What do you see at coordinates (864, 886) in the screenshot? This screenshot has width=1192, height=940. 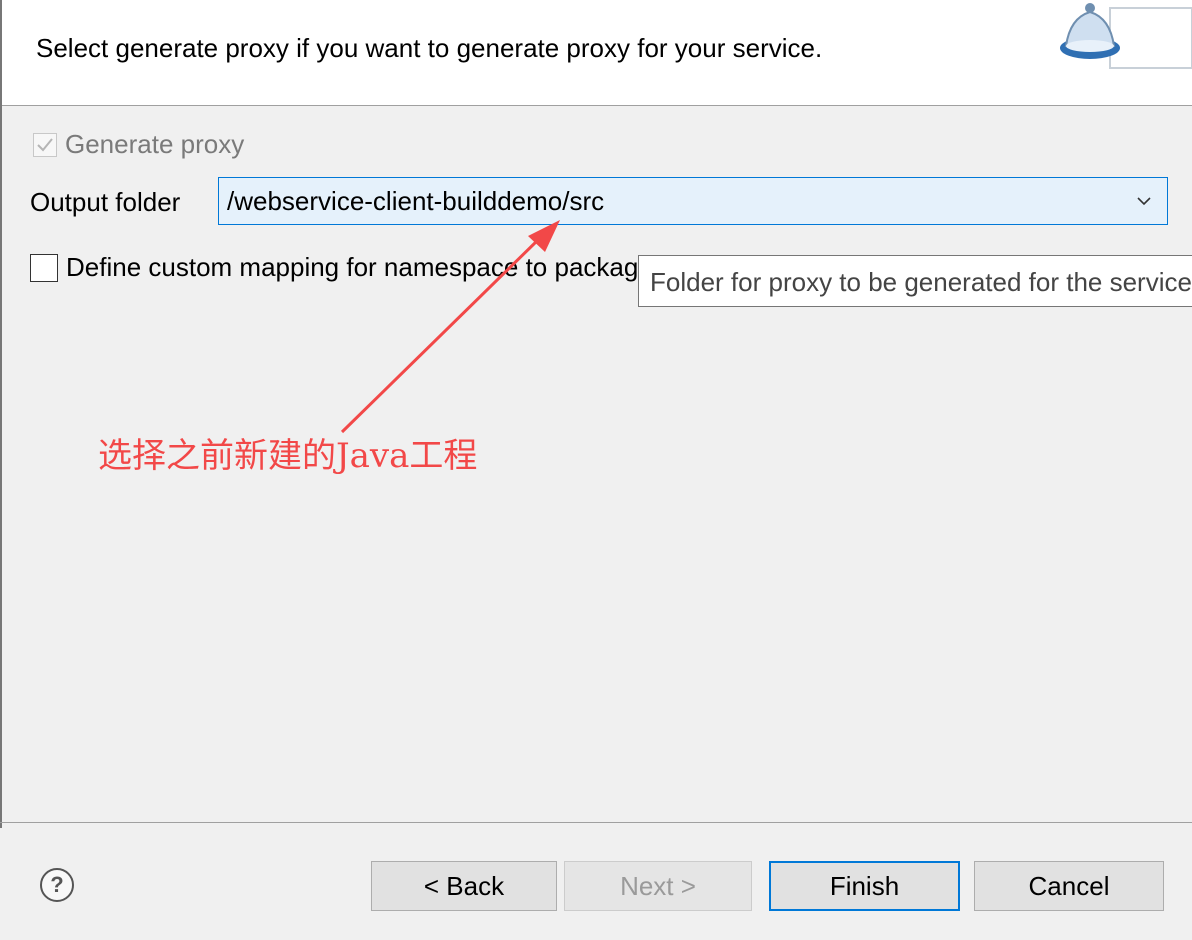 I see `finish-button: Finish` at bounding box center [864, 886].